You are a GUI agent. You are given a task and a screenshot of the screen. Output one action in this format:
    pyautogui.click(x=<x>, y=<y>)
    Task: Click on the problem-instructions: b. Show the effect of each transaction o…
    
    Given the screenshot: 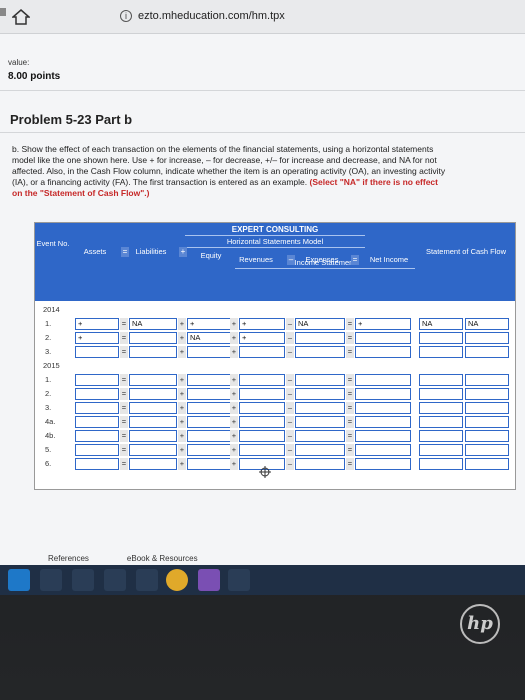 What is the action you would take?
    pyautogui.click(x=230, y=171)
    